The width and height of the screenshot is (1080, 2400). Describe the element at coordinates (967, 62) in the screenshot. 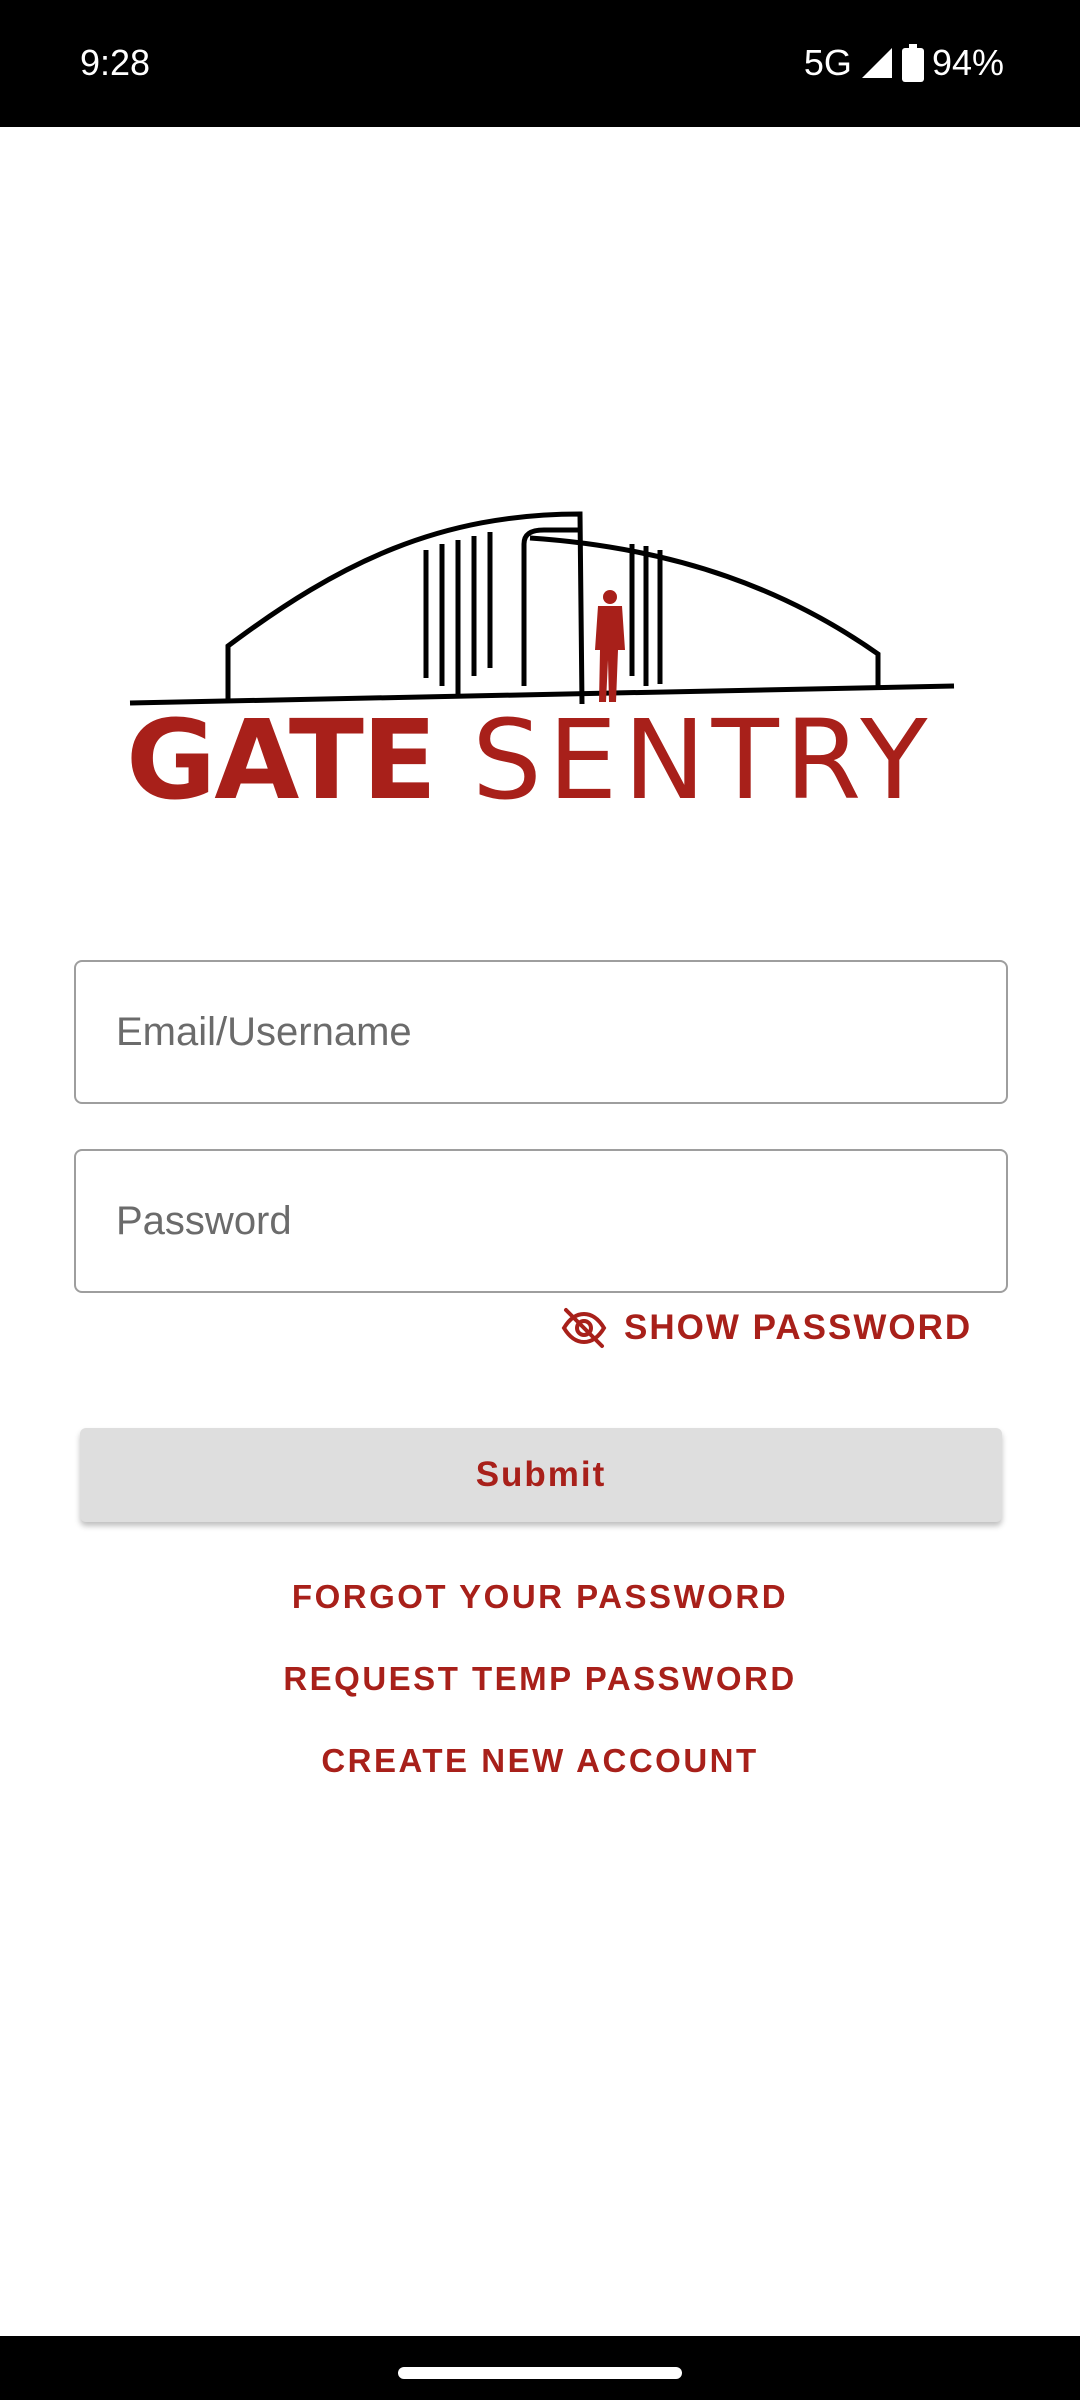

I see `battery-percent: 94%` at that location.